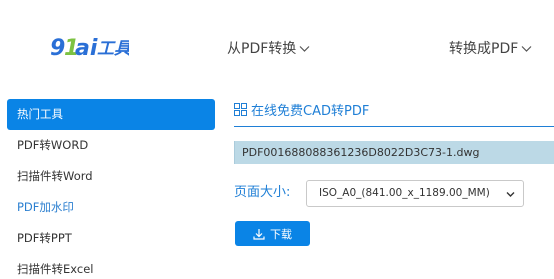 This screenshot has height=279, width=554. Describe the element at coordinates (262, 49) in the screenshot. I see `nav-from-pdf-label: 从PDF转换` at that location.